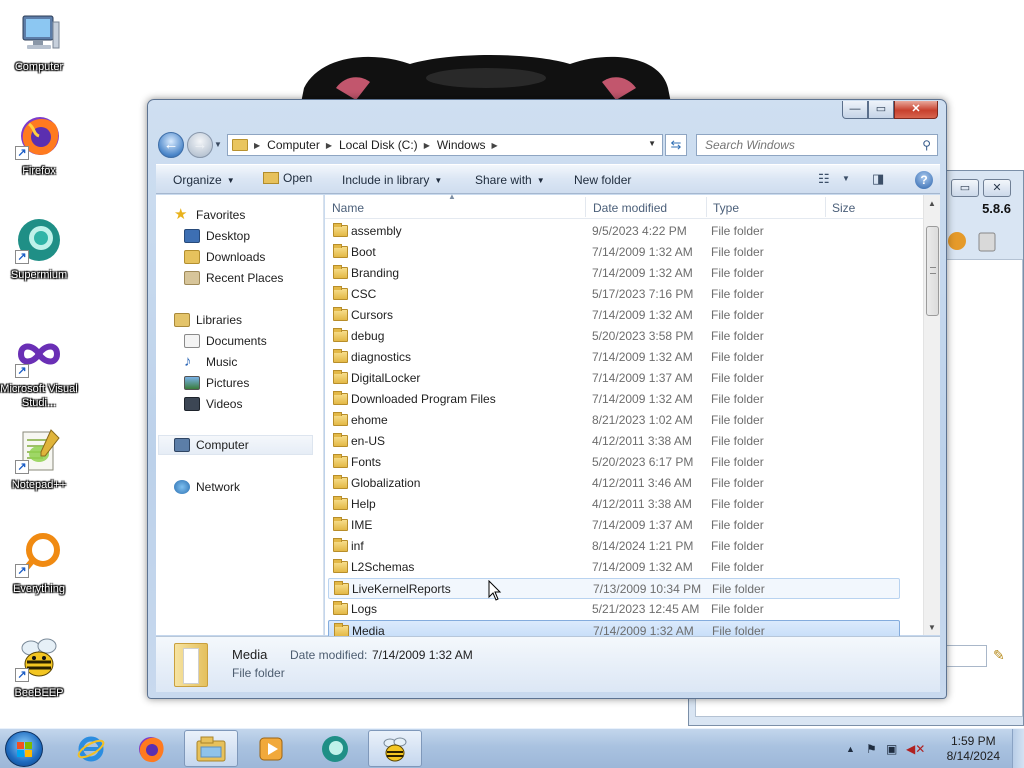 This screenshot has width=1024, height=768. I want to click on breadcrumb-local-disk: Local Disk (C:), so click(378, 145).